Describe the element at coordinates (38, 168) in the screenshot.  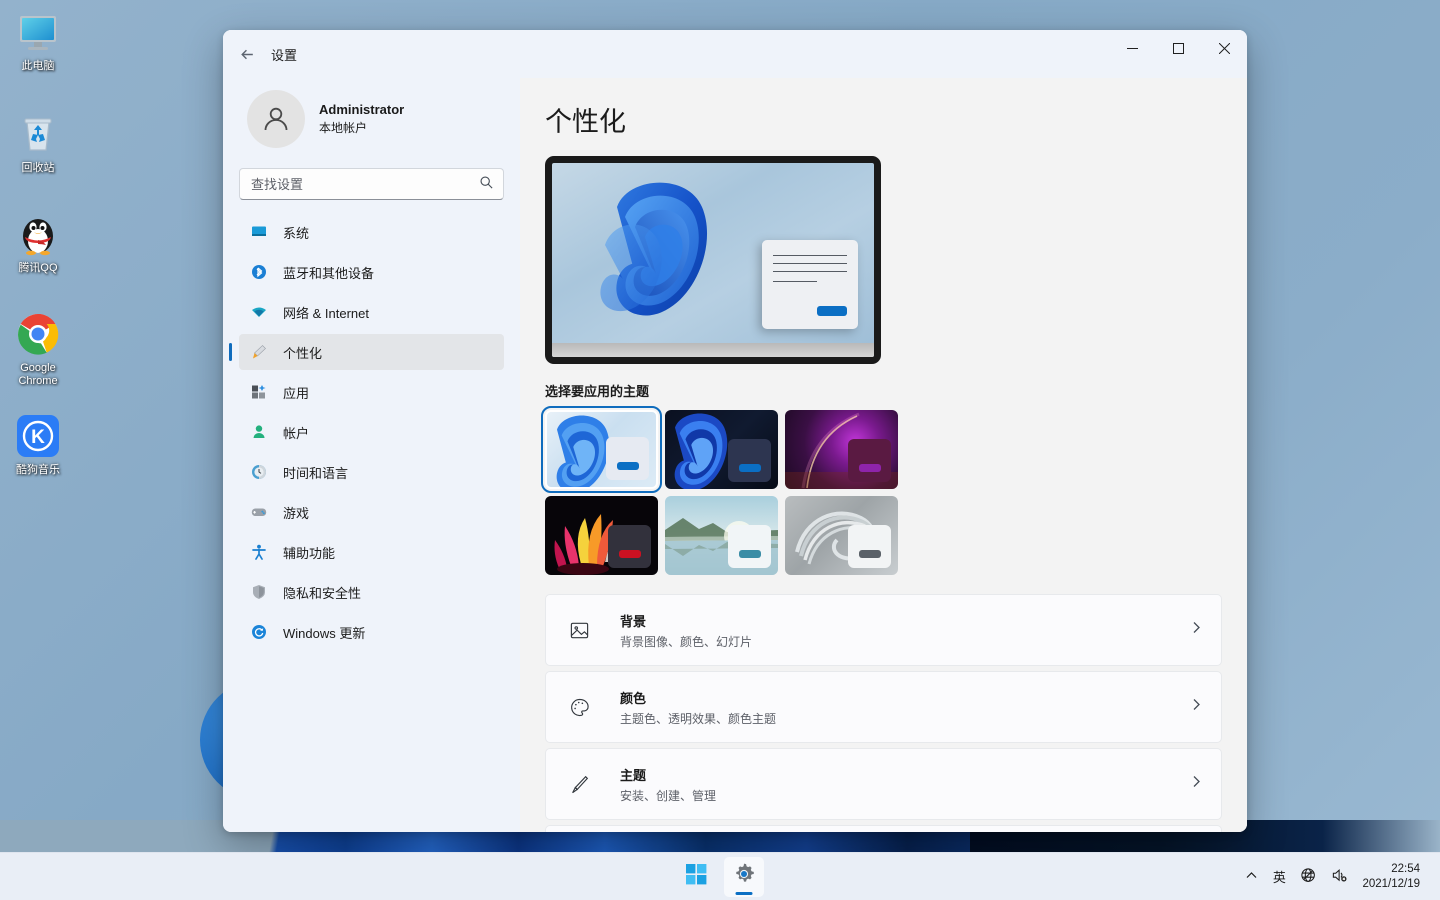
I see `desktop-icon-label: 回收站` at that location.